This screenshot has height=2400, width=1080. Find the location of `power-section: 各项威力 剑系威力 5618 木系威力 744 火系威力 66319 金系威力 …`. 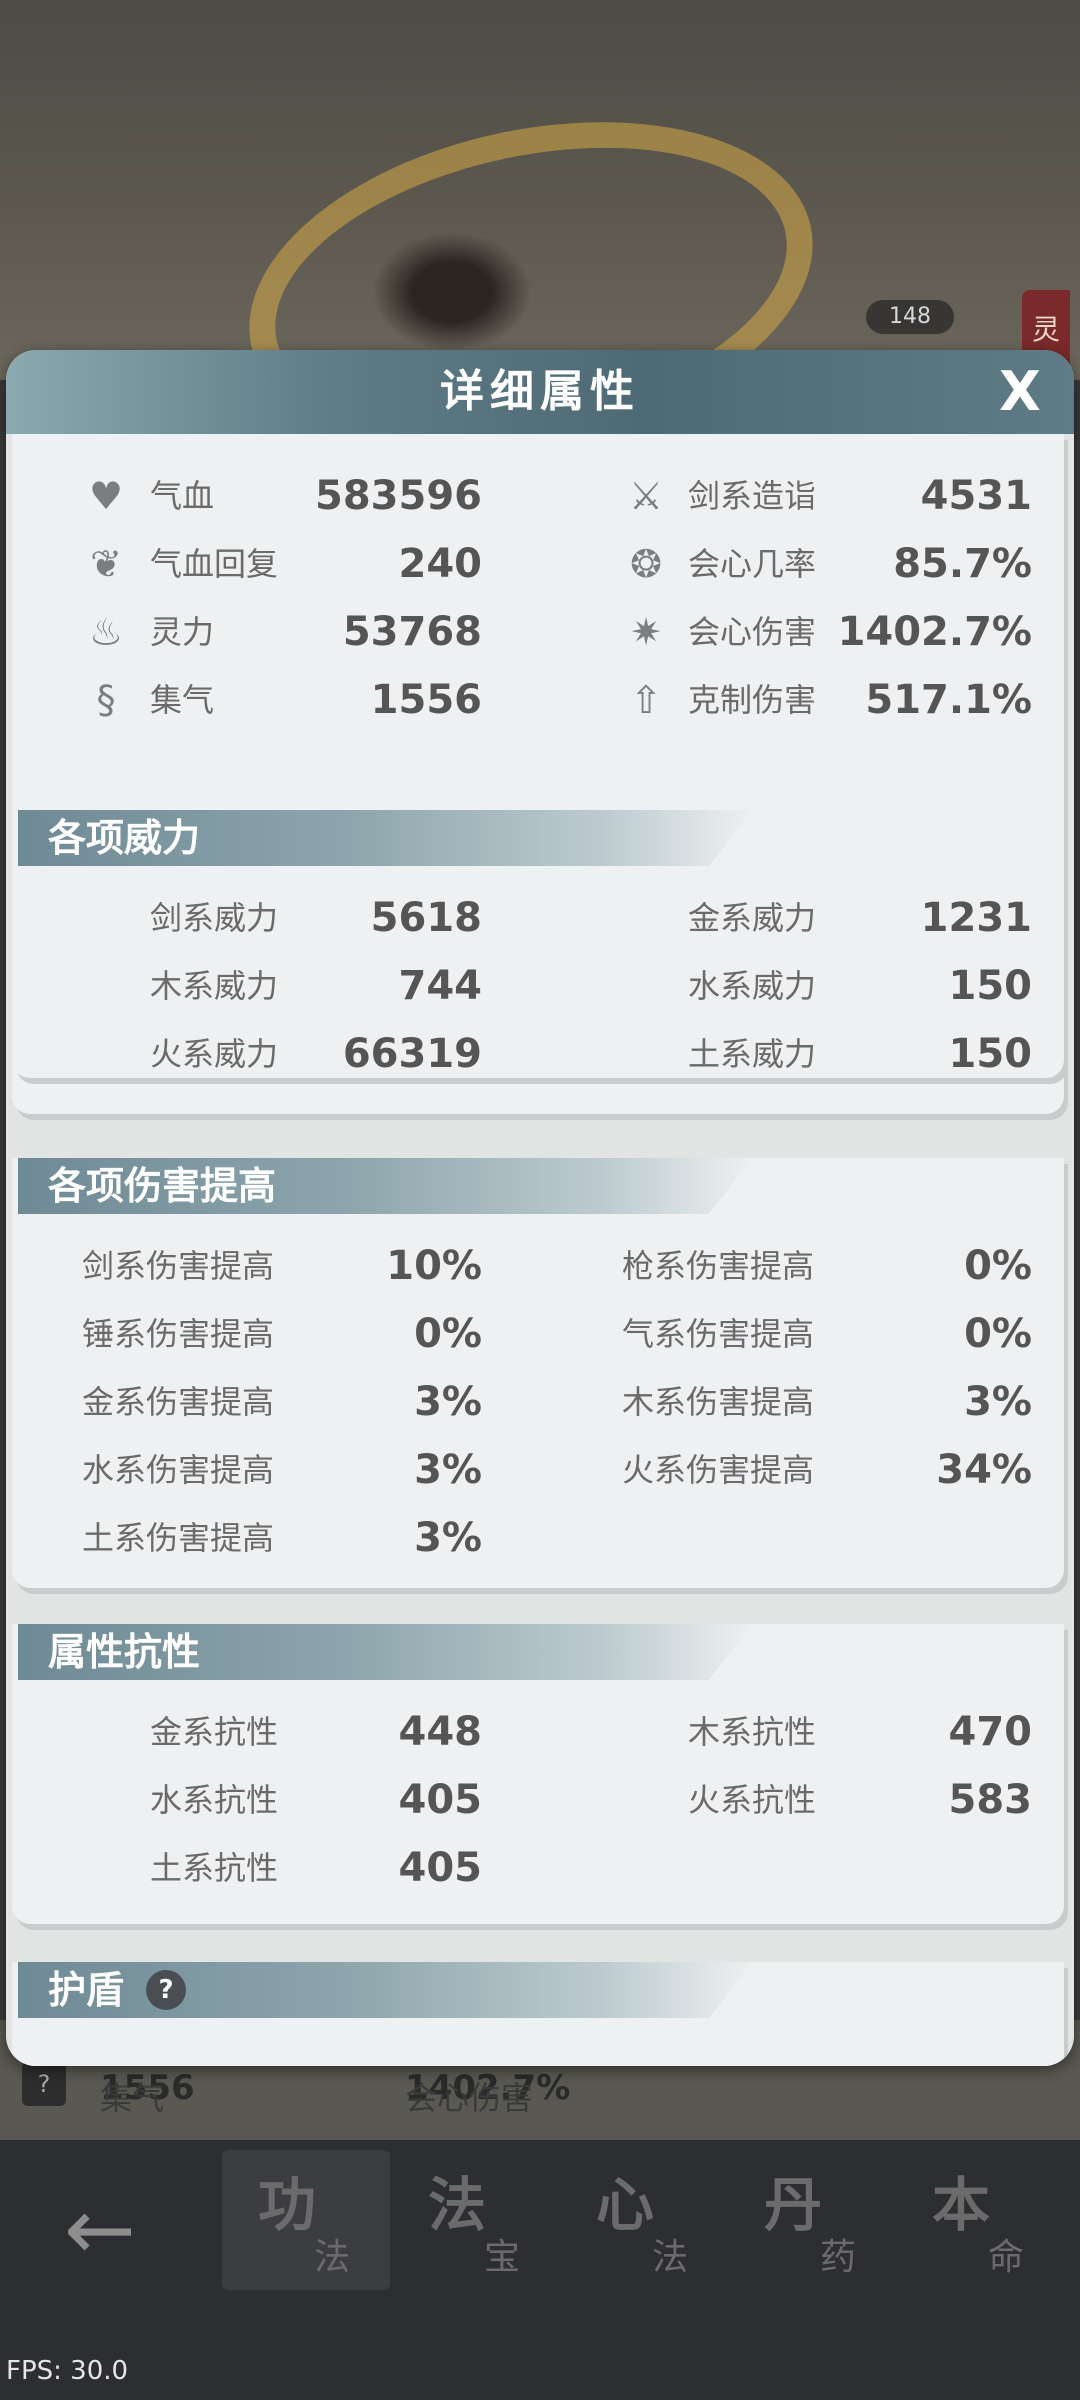

power-section: 各项威力 剑系威力 5618 木系威力 744 火系威力 66319 金系威力 … is located at coordinates (538, 944).